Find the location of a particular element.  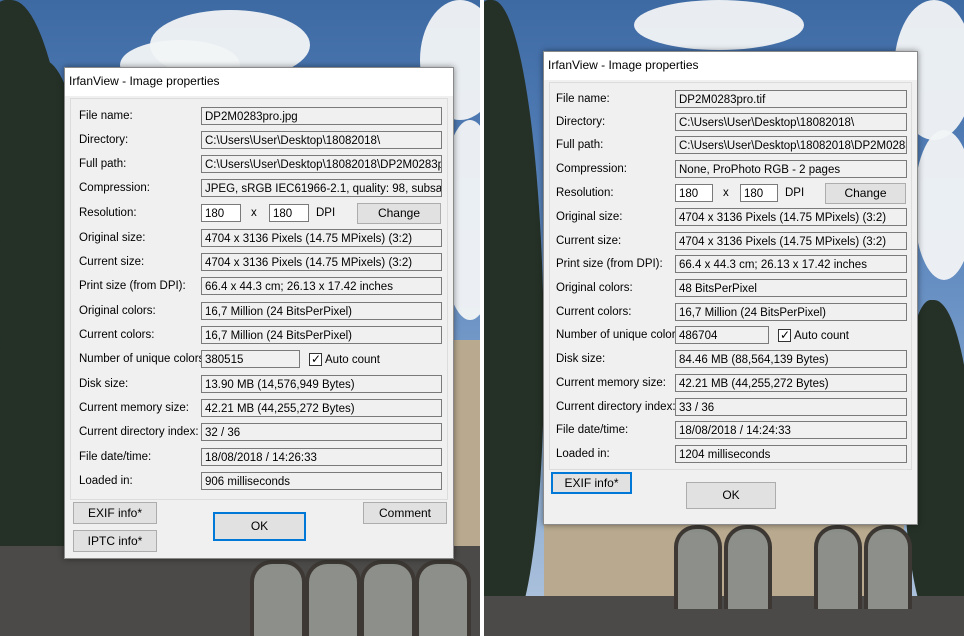

comment-button: Comment is located at coordinates (405, 513).